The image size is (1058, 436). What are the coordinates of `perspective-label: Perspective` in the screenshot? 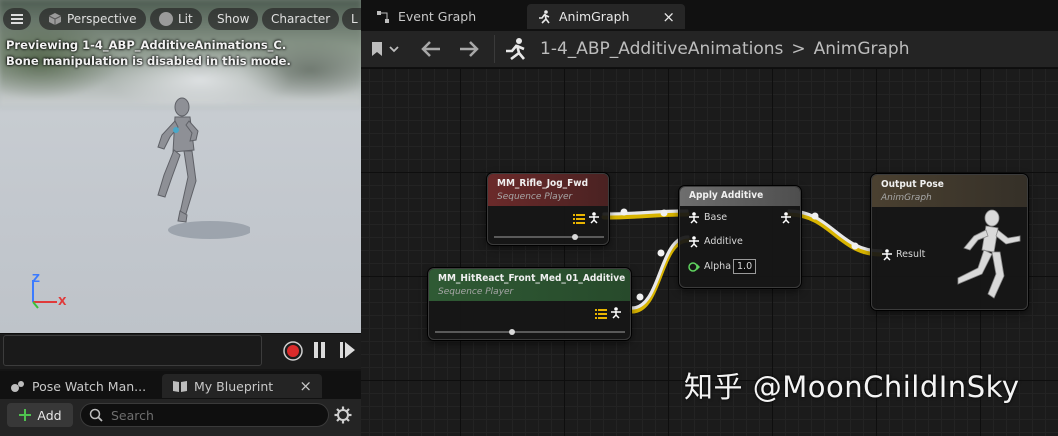 It's located at (102, 19).